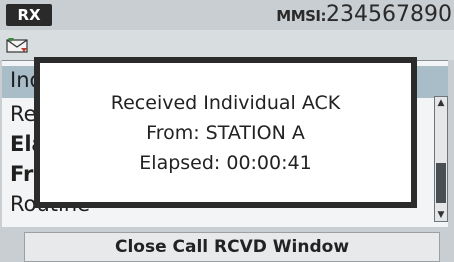 The height and width of the screenshot is (262, 454). I want to click on close-call-window-button: Close Call RCVD Window, so click(232, 247).